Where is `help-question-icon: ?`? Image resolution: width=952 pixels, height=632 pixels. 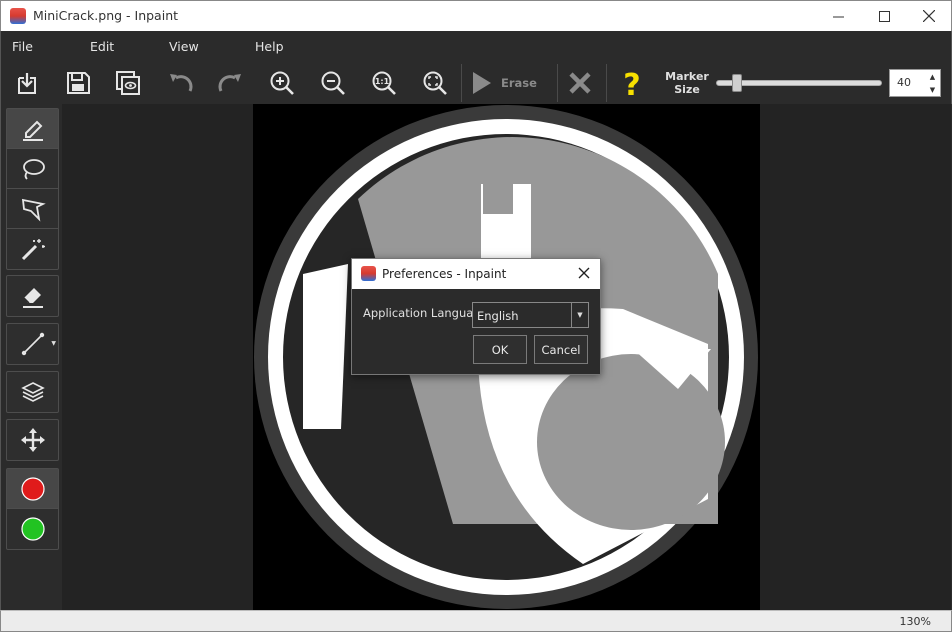 help-question-icon: ? is located at coordinates (631, 83).